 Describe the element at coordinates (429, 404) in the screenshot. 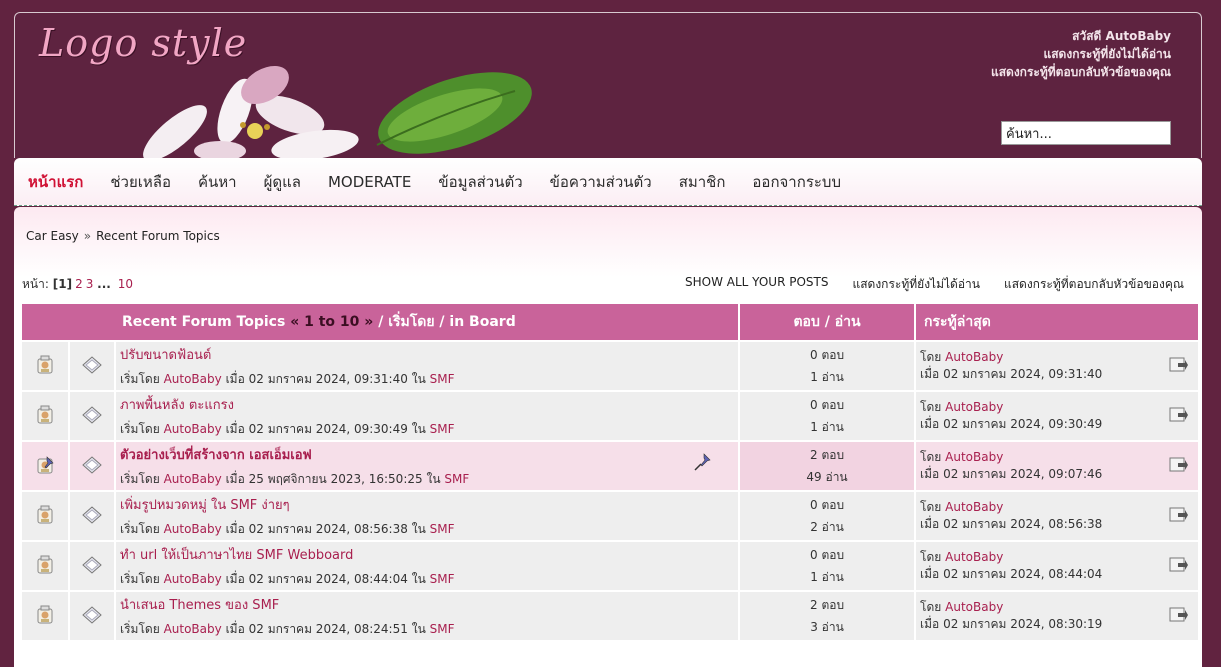

I see `topic-title-link: ภาพพื้นหลัง ตะแกรง` at that location.